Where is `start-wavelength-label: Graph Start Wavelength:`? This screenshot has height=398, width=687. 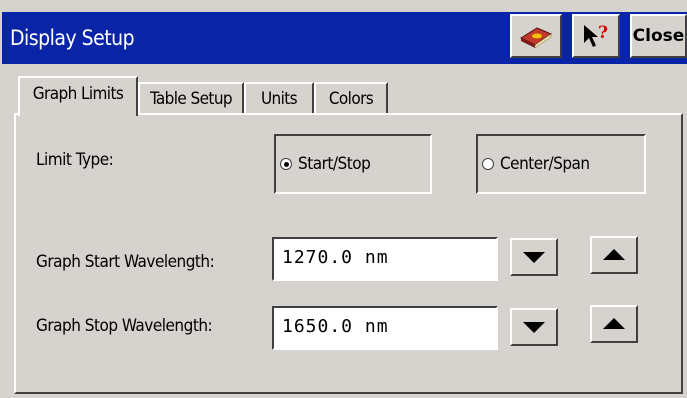 start-wavelength-label: Graph Start Wavelength: is located at coordinates (125, 262).